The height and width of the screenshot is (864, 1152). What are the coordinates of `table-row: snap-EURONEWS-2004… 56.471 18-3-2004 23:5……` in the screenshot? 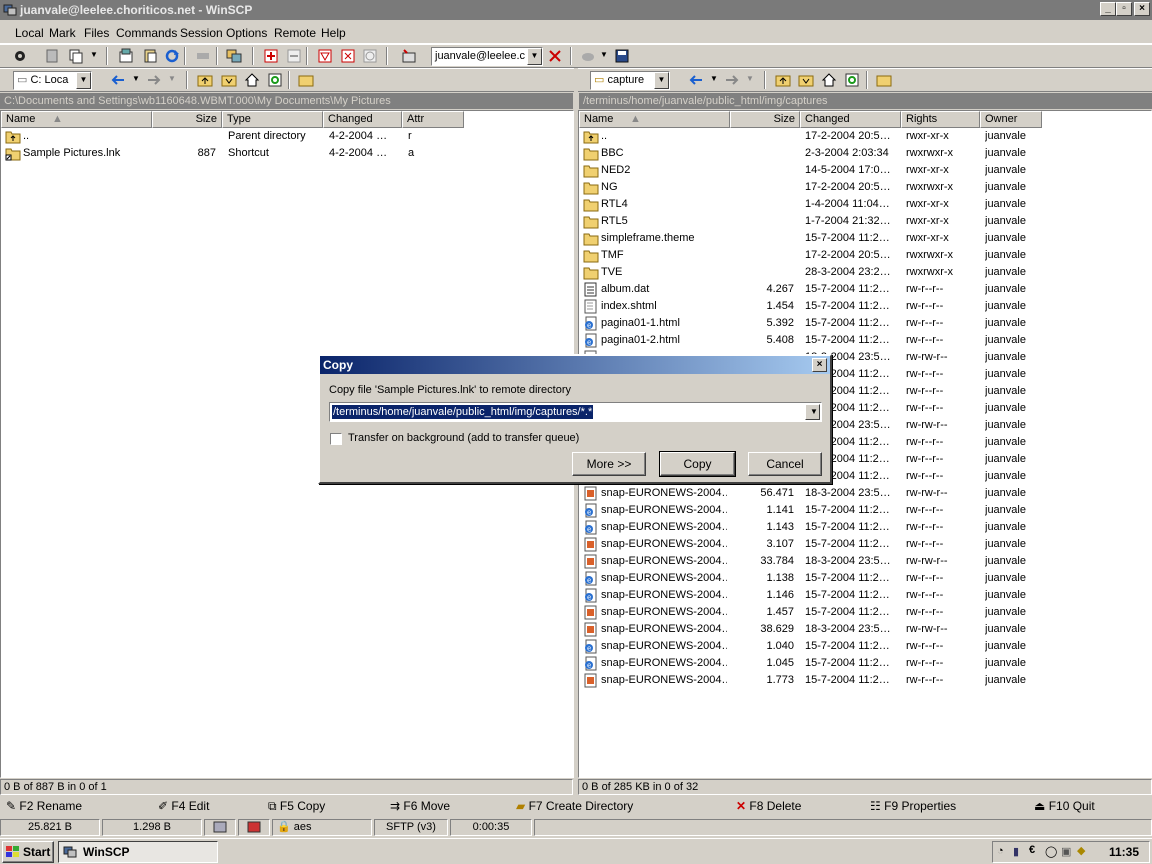 It's located at (865, 493).